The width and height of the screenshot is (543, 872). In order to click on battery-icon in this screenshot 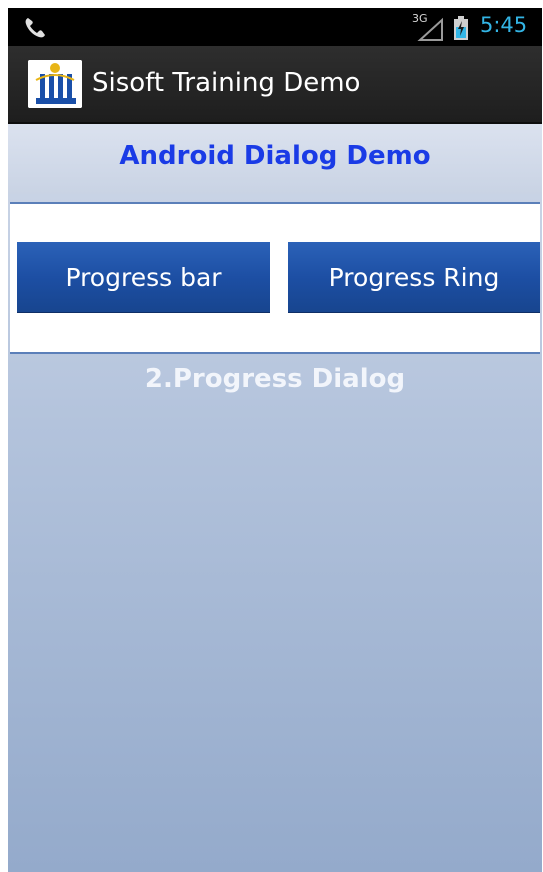, I will do `click(461, 28)`.